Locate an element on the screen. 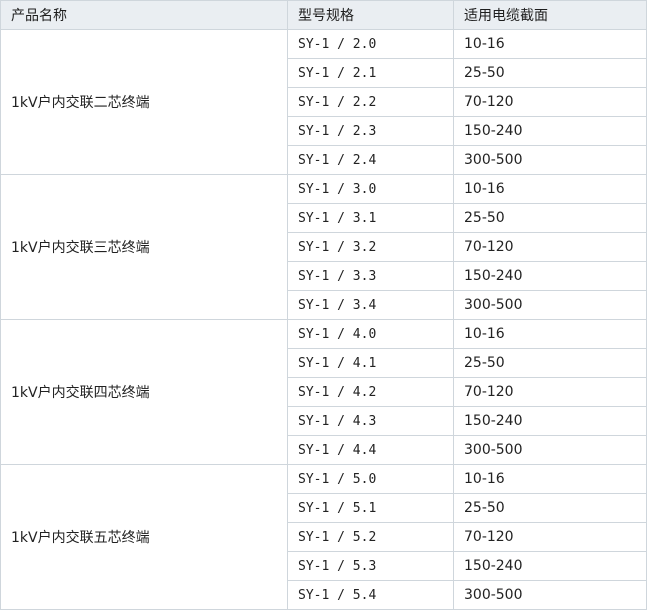 Image resolution: width=647 pixels, height=614 pixels. model-spec-cell: SY-1 / 5.2 is located at coordinates (370, 537).